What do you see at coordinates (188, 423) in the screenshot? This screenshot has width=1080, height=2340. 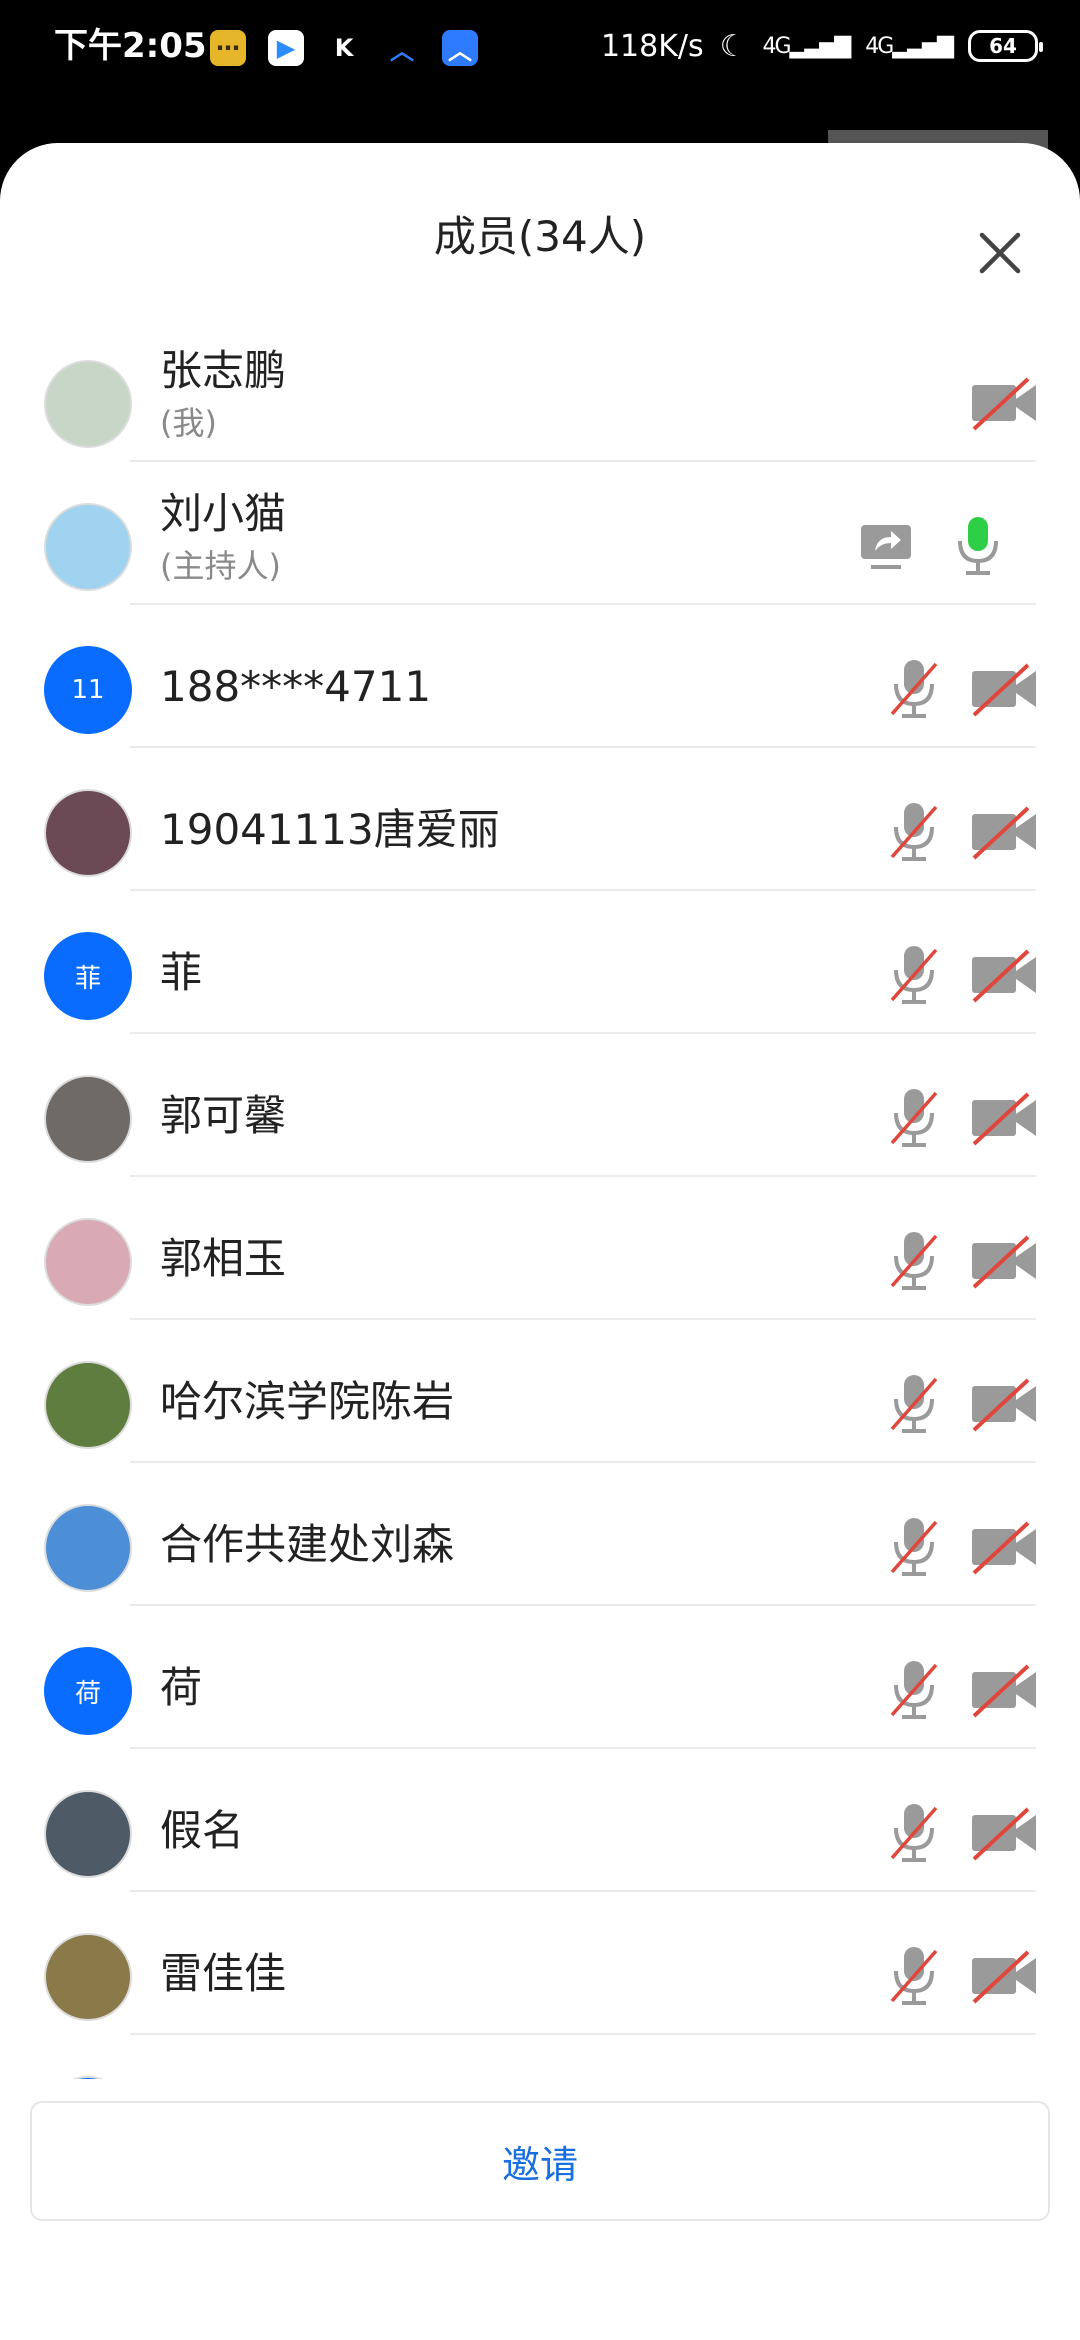 I see `member-role: (我)` at bounding box center [188, 423].